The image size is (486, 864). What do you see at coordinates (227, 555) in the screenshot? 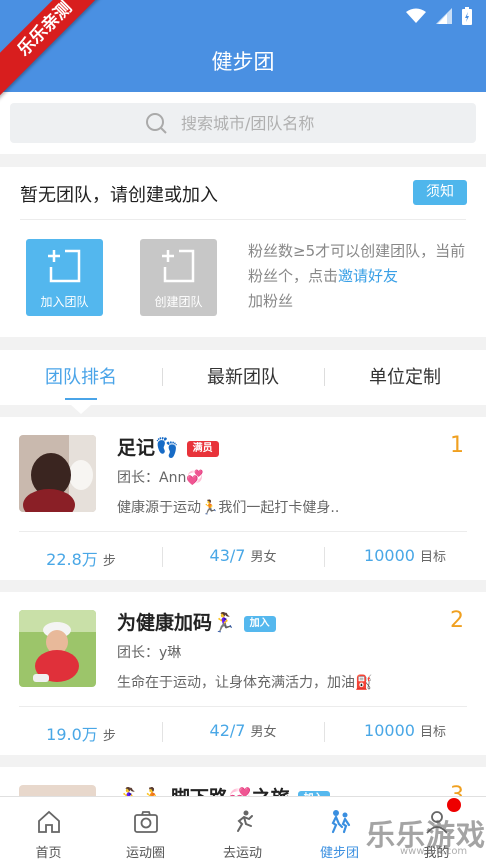
I see `members-value: 43/7` at bounding box center [227, 555].